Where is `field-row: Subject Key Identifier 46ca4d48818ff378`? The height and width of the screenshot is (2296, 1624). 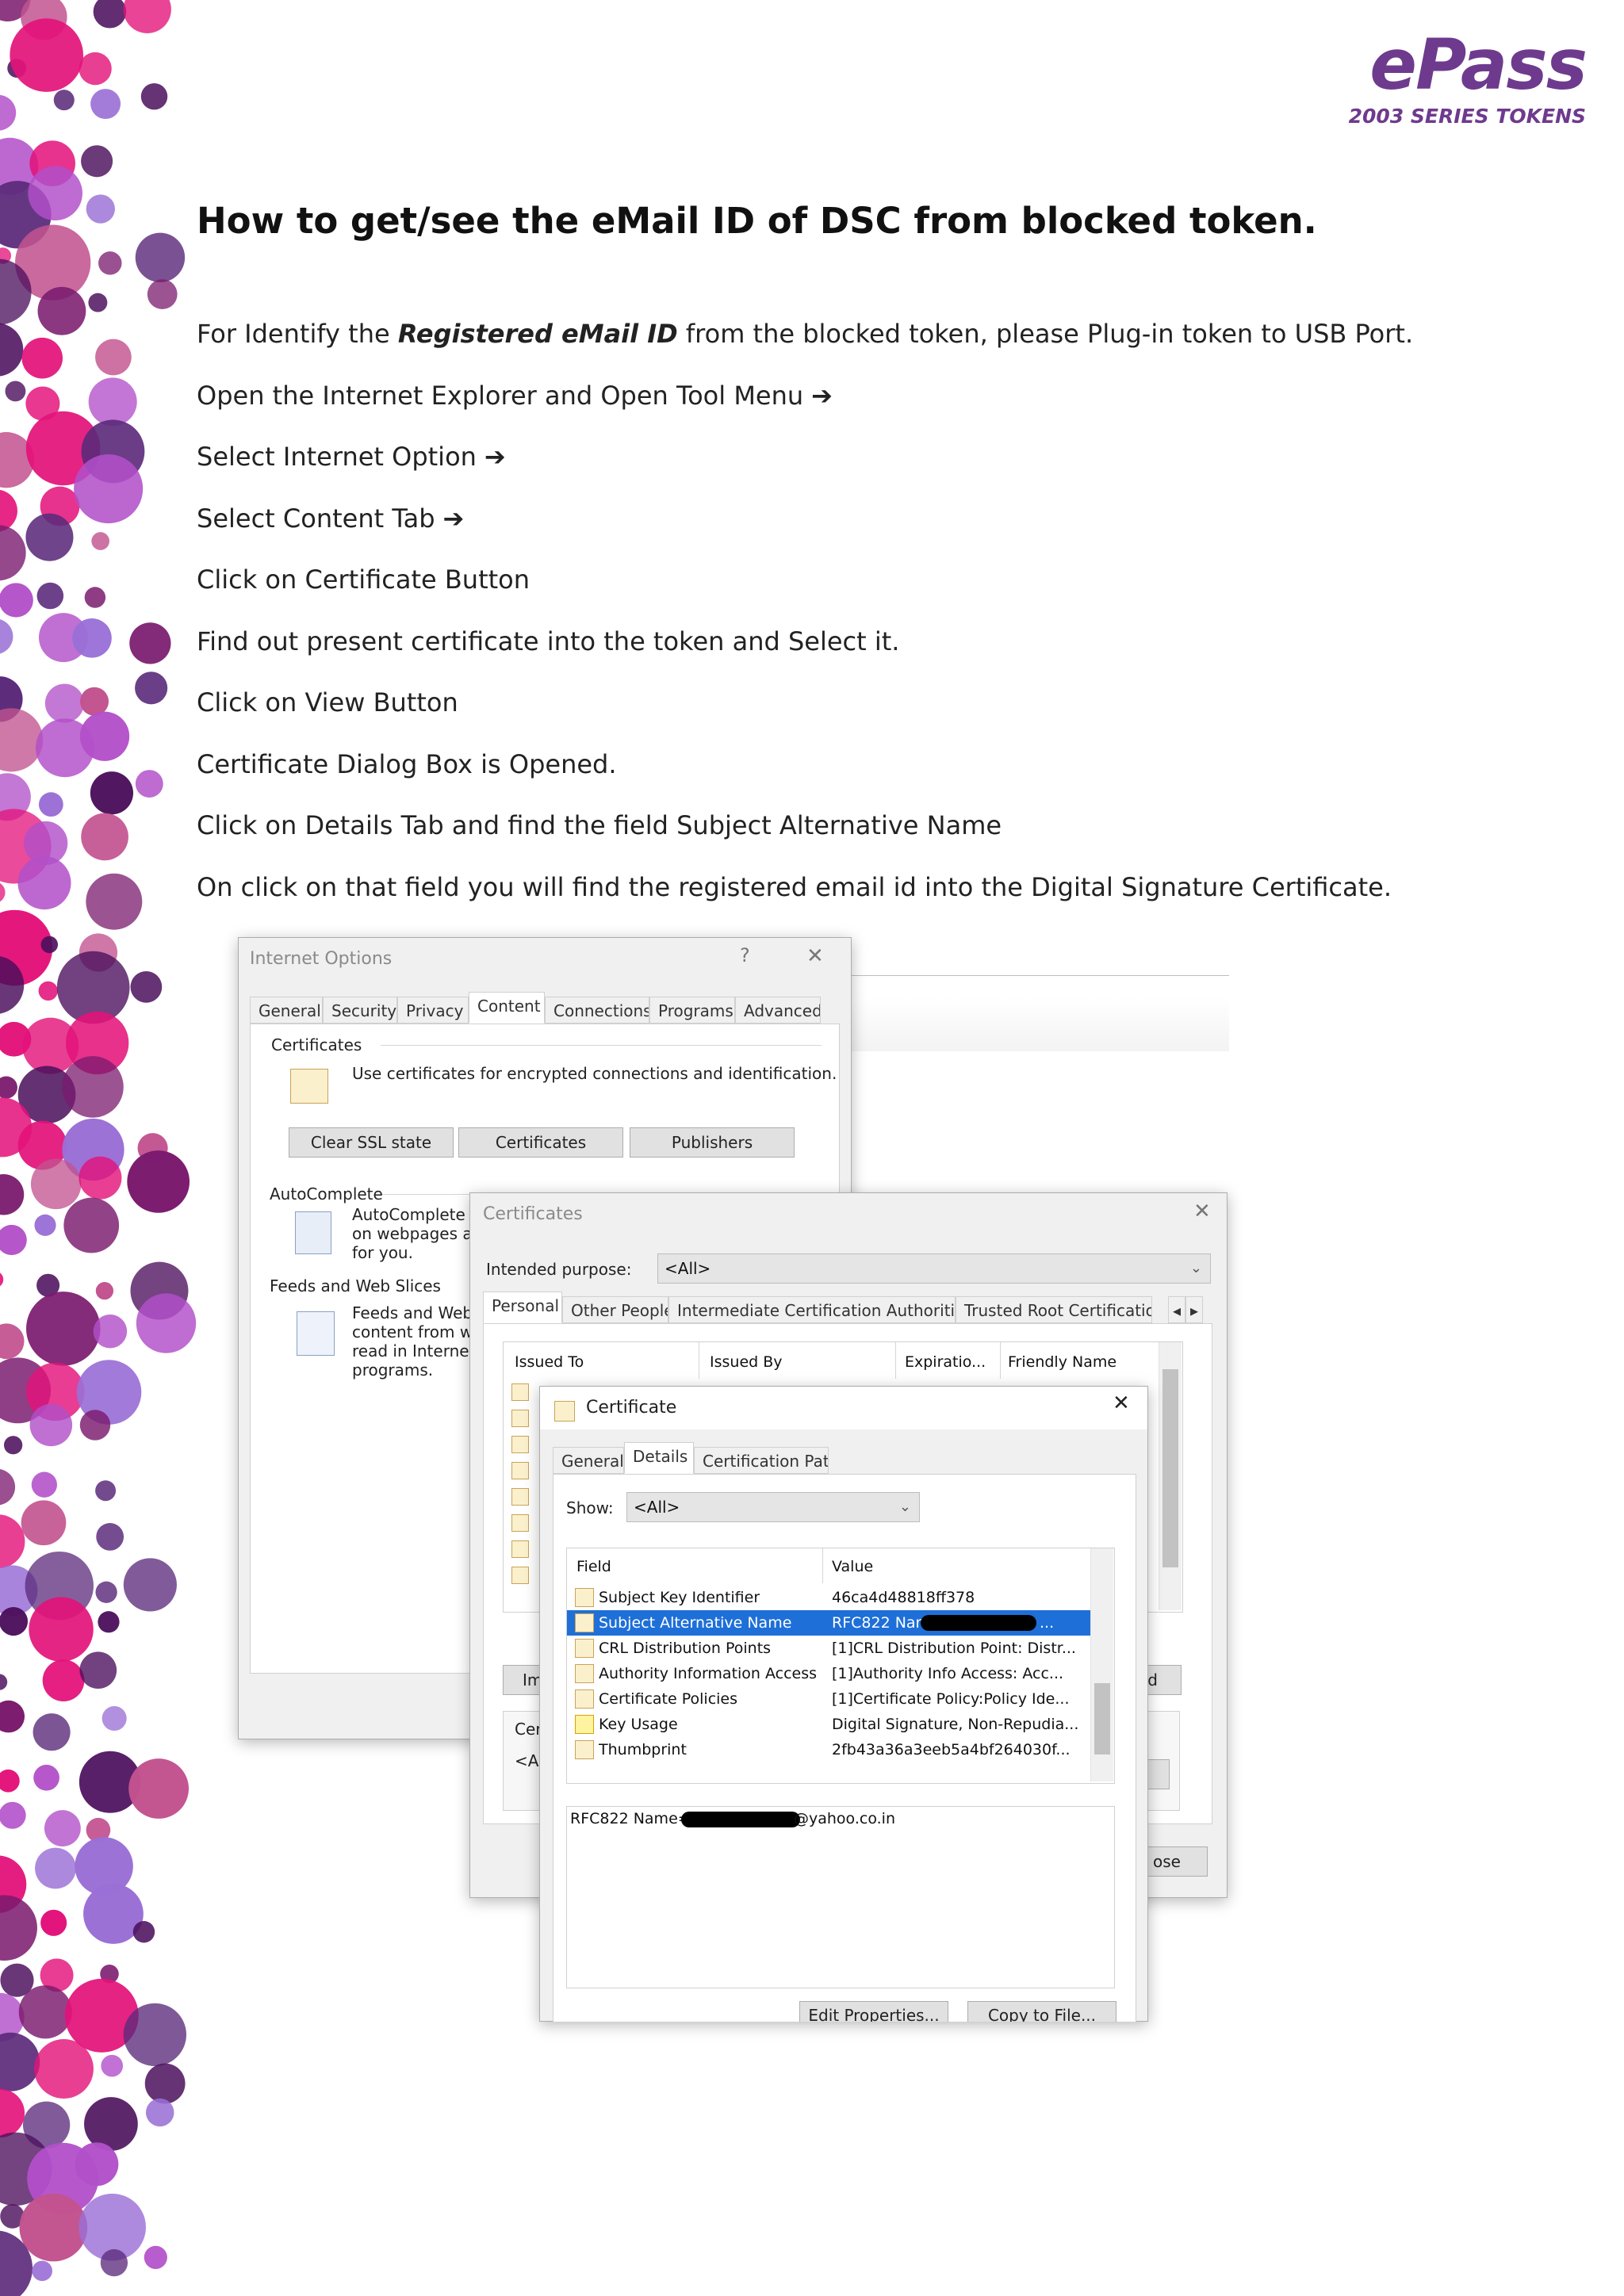 field-row: Subject Key Identifier 46ca4d48818ff378 is located at coordinates (828, 1598).